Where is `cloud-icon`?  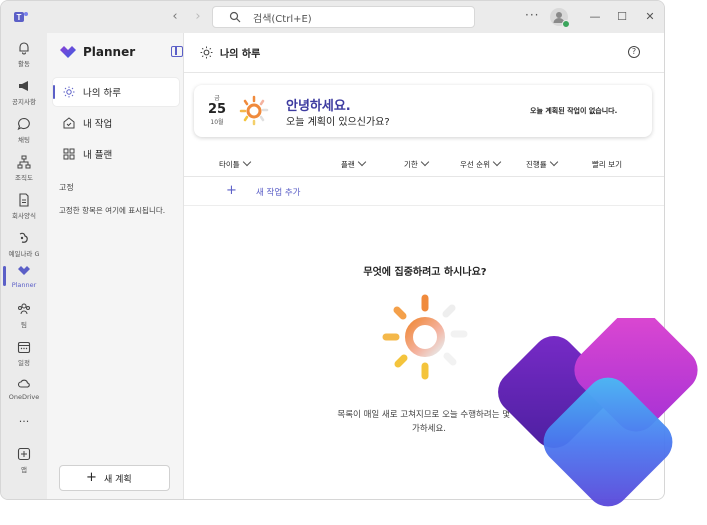
cloud-icon is located at coordinates (23, 383).